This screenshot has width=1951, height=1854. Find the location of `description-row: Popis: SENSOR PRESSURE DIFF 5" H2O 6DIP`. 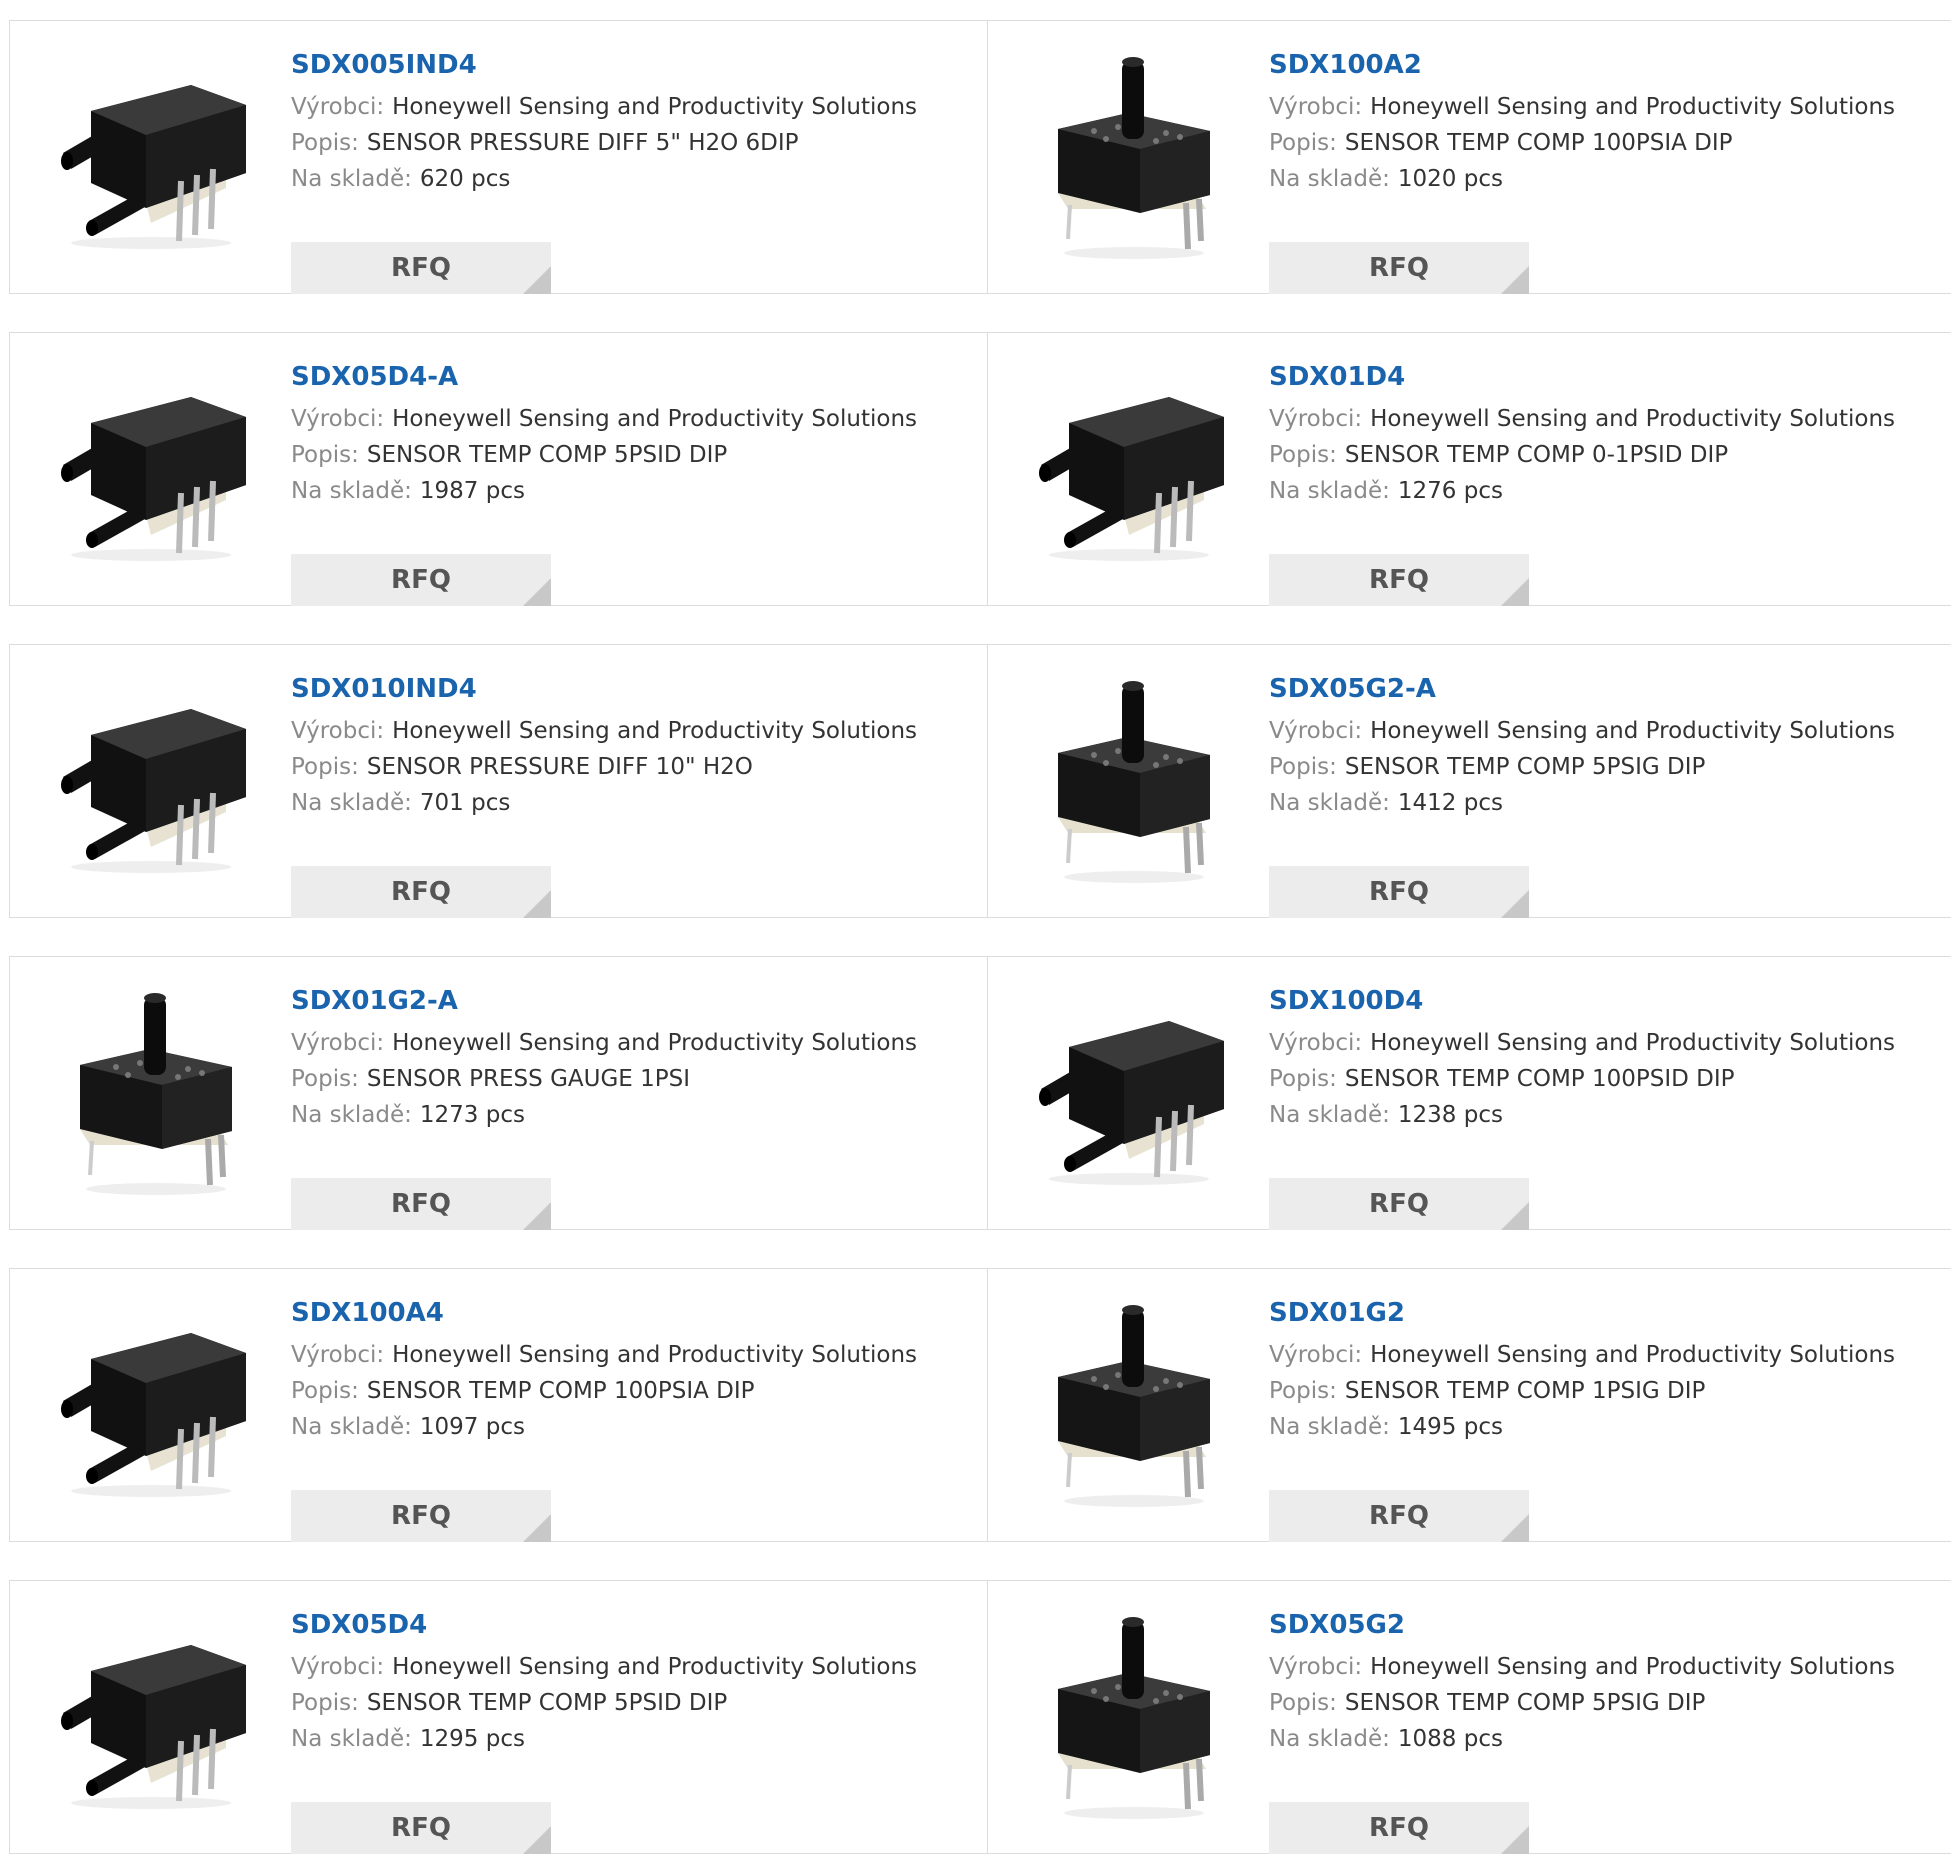

description-row: Popis: SENSOR PRESSURE DIFF 5" H2O 6DIP is located at coordinates (634, 143).